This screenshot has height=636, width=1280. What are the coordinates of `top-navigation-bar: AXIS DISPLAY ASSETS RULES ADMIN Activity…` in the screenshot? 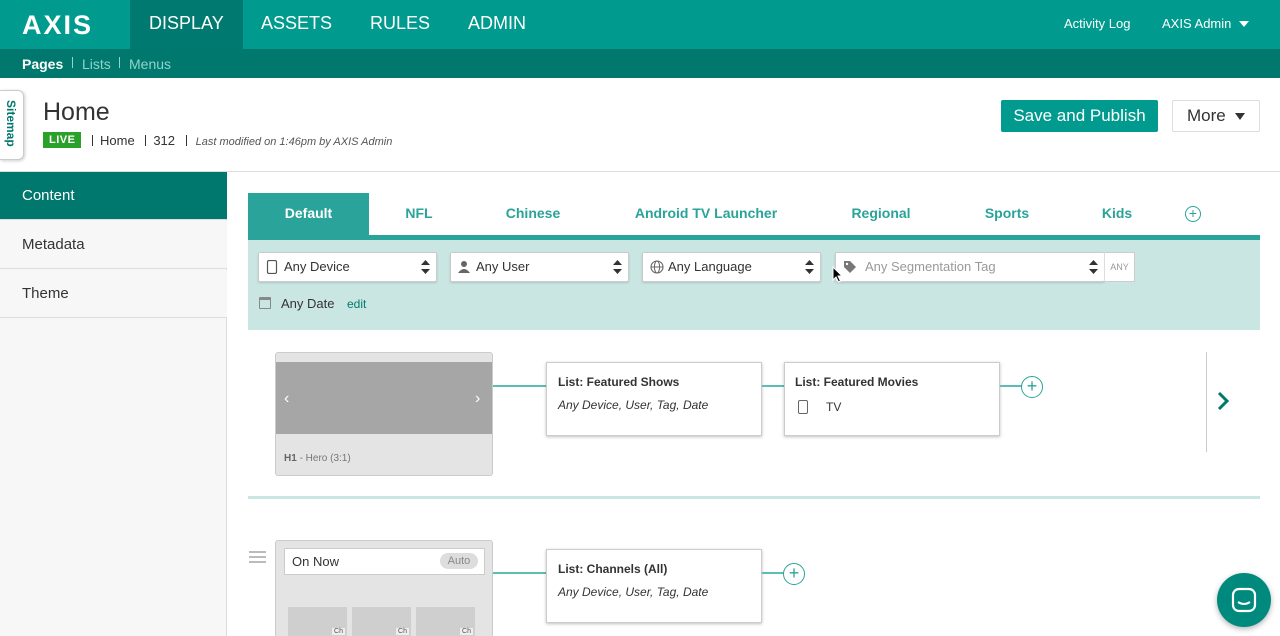 It's located at (640, 24).